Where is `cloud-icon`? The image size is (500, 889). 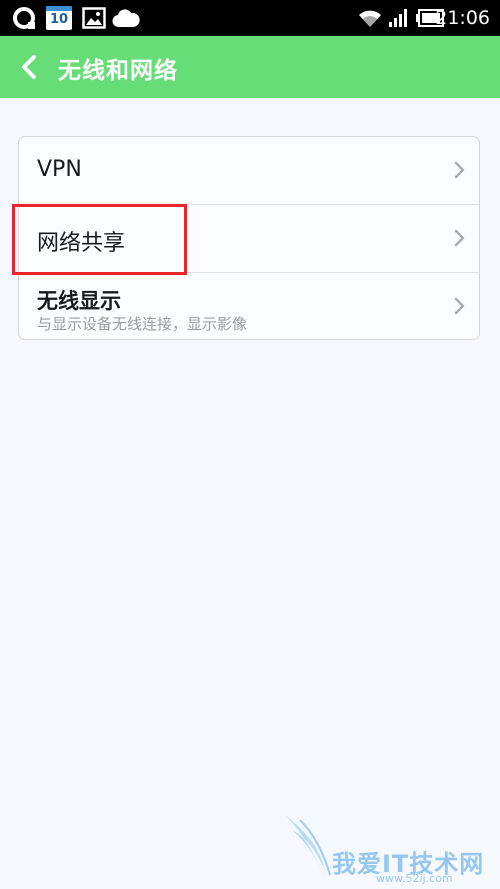
cloud-icon is located at coordinates (126, 18).